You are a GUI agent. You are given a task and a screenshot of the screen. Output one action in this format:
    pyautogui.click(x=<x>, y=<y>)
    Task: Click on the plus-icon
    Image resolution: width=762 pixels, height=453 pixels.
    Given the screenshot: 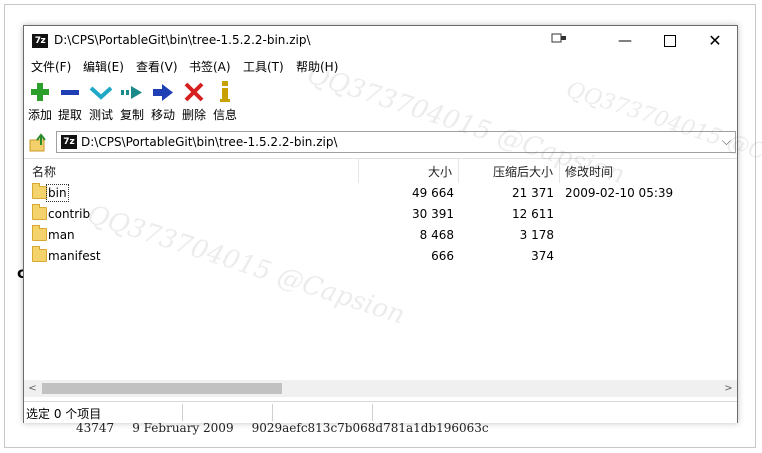 What is the action you would take?
    pyautogui.click(x=40, y=92)
    